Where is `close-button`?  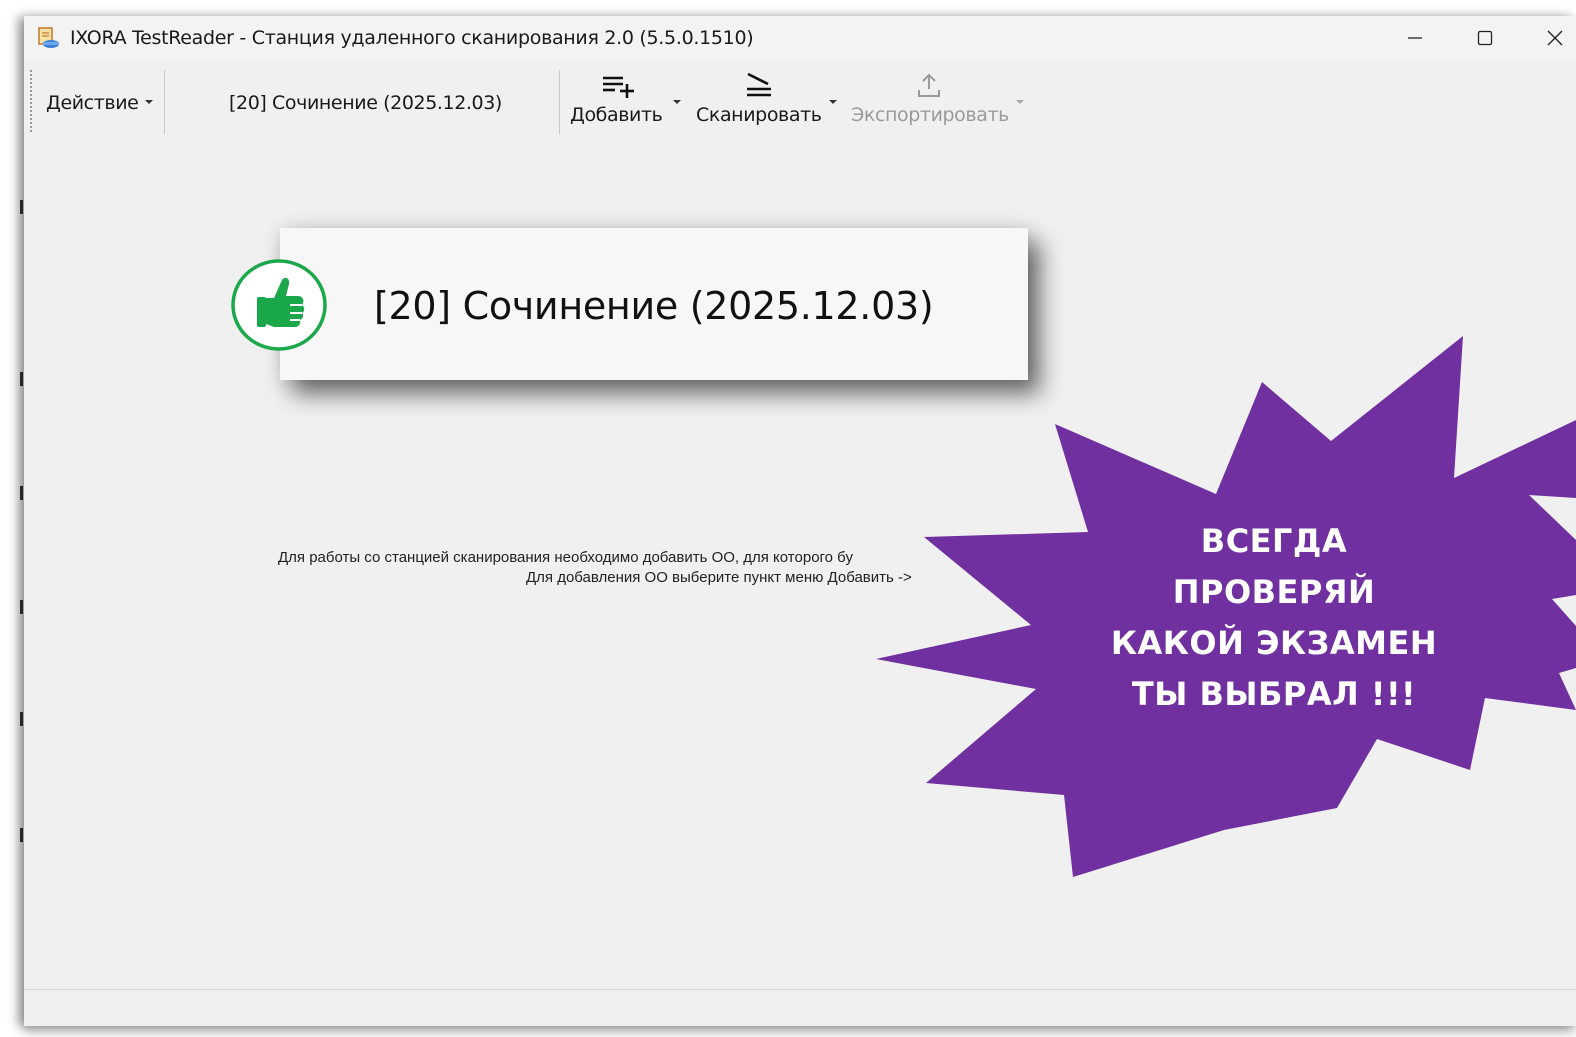
close-button is located at coordinates (1548, 38).